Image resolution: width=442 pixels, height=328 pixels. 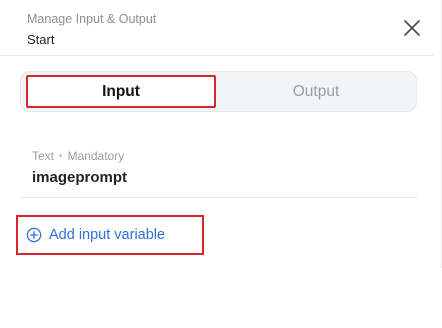 I want to click on io-tab-switcher: Input Output, so click(x=218, y=91).